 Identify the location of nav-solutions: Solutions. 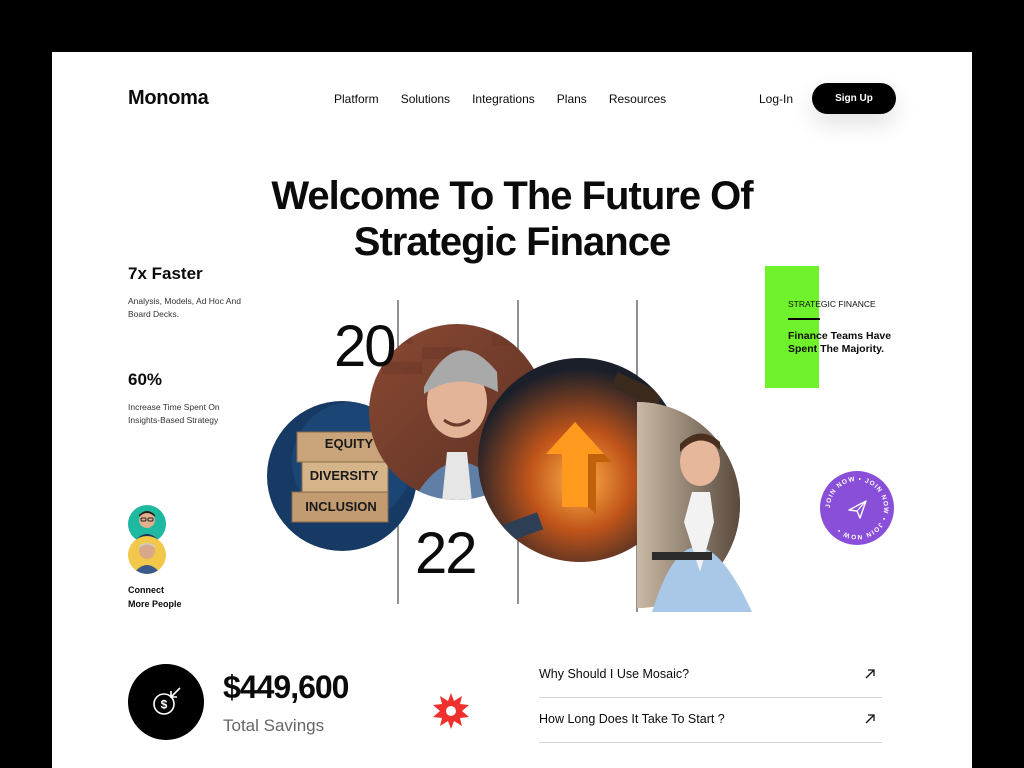
(425, 99).